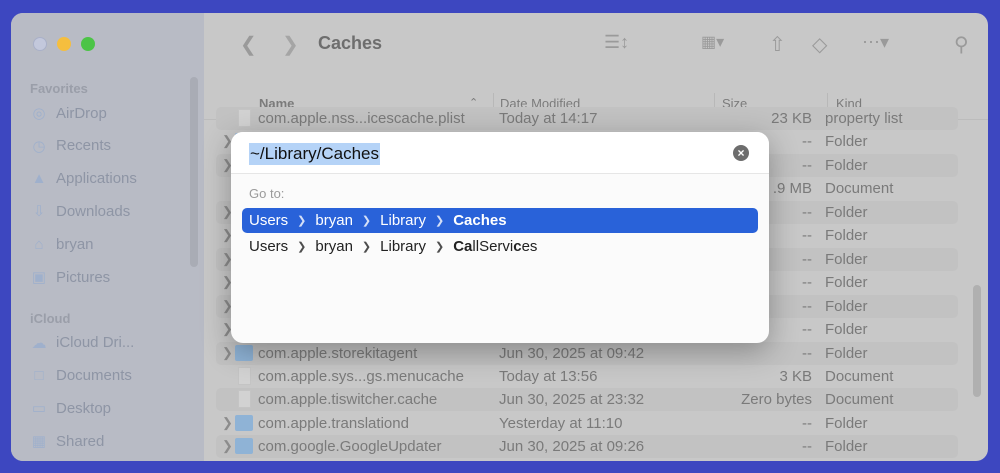 This screenshot has height=473, width=1000. Describe the element at coordinates (244, 422) in the screenshot. I see `folder-icon` at that location.